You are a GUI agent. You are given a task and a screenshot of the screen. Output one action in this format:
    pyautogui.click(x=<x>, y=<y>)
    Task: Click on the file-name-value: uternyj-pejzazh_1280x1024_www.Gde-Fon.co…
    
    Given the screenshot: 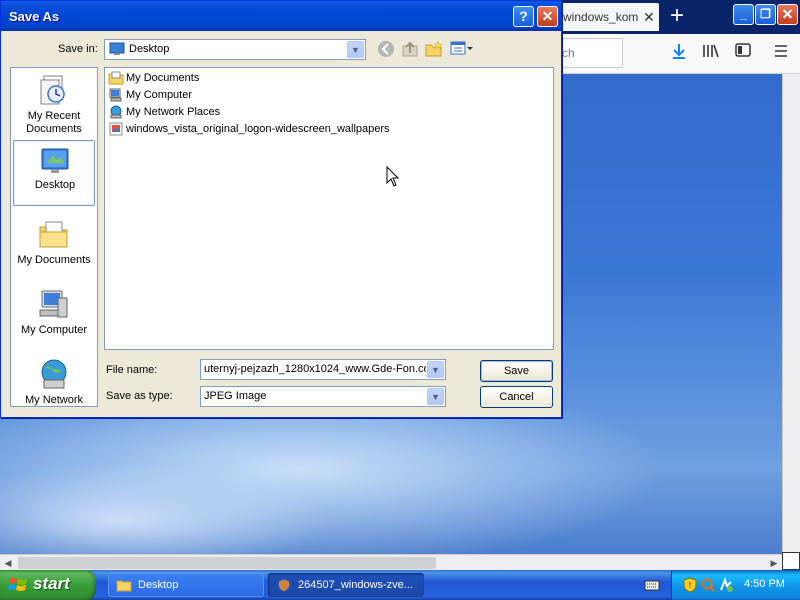 What is the action you would take?
    pyautogui.click(x=315, y=369)
    